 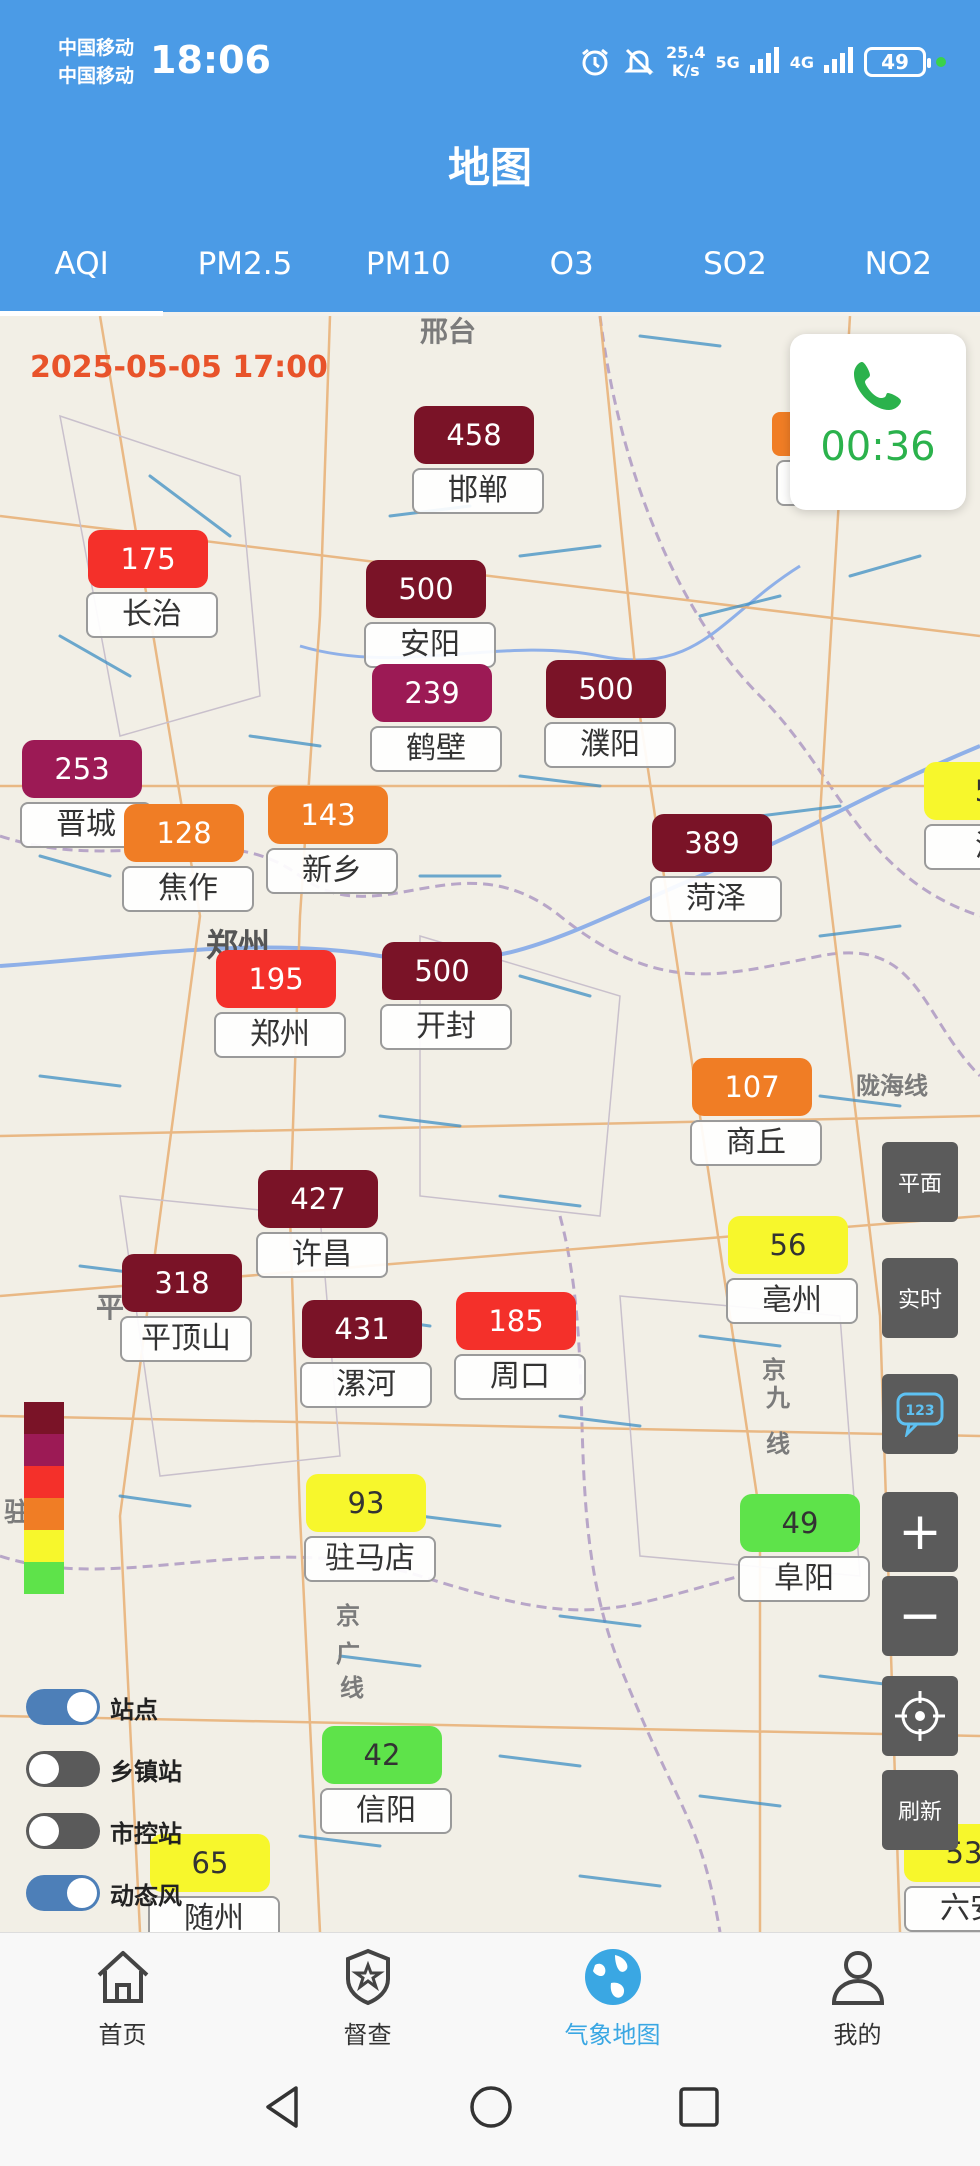 I want to click on station-hebi: 239 鹤壁, so click(x=436, y=718).